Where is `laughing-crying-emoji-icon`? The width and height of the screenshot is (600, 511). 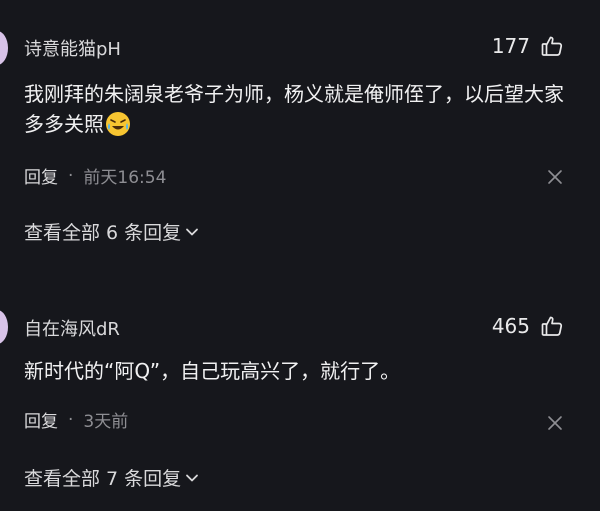
laughing-crying-emoji-icon is located at coordinates (118, 124).